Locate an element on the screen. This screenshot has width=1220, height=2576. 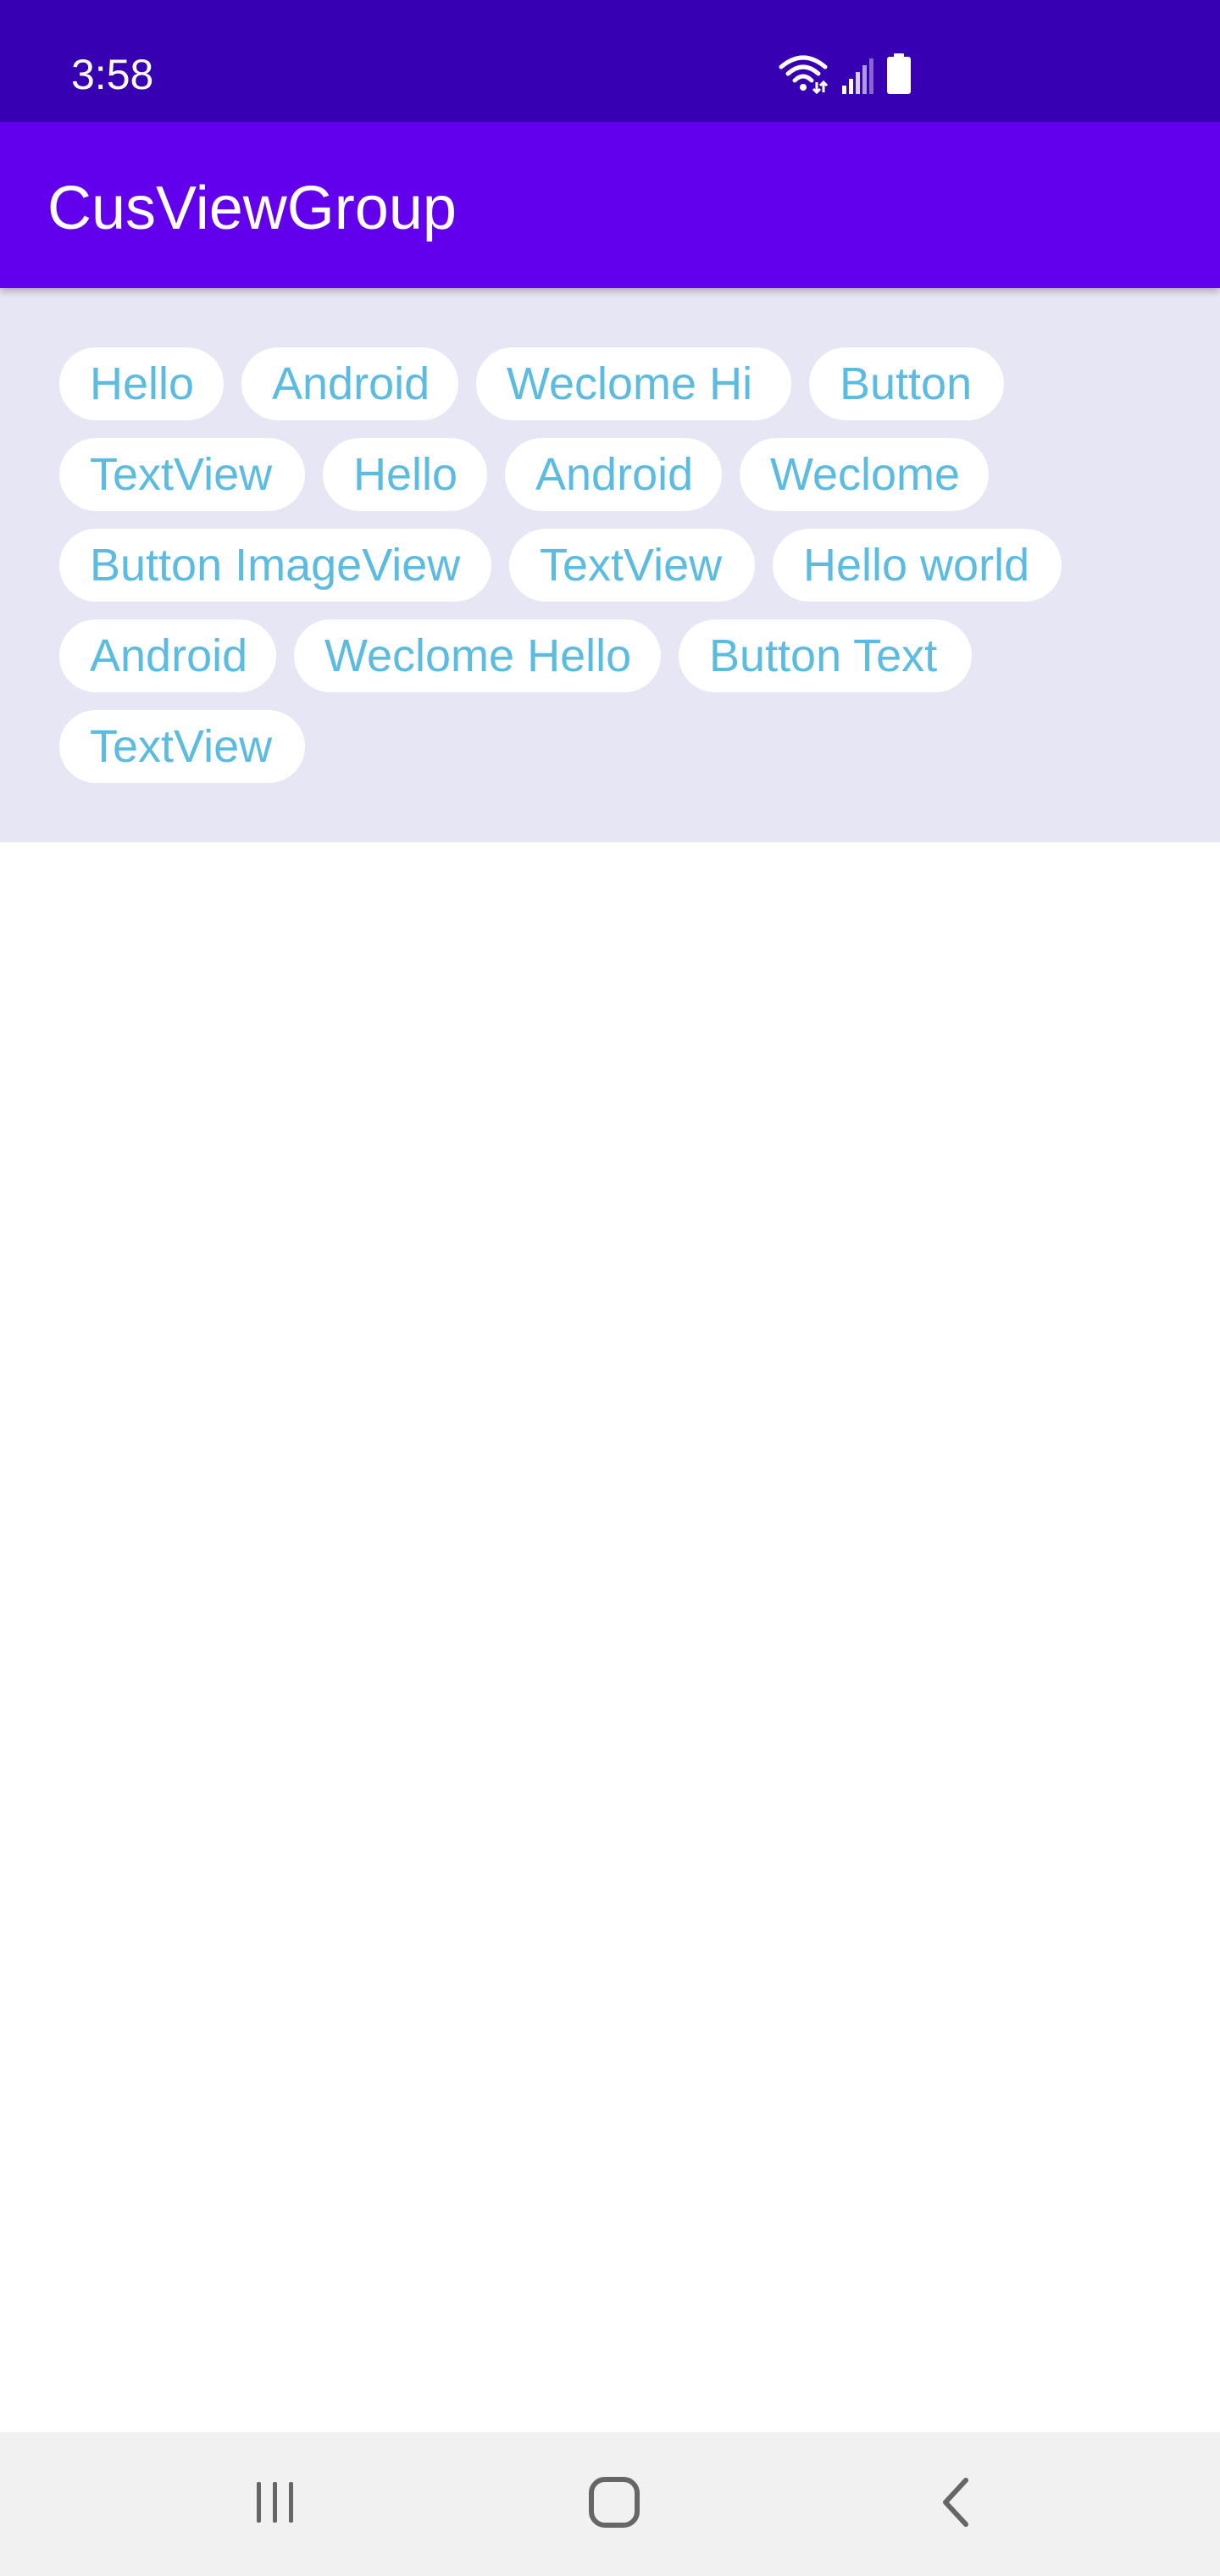
tag-item: Button Text is located at coordinates (825, 655).